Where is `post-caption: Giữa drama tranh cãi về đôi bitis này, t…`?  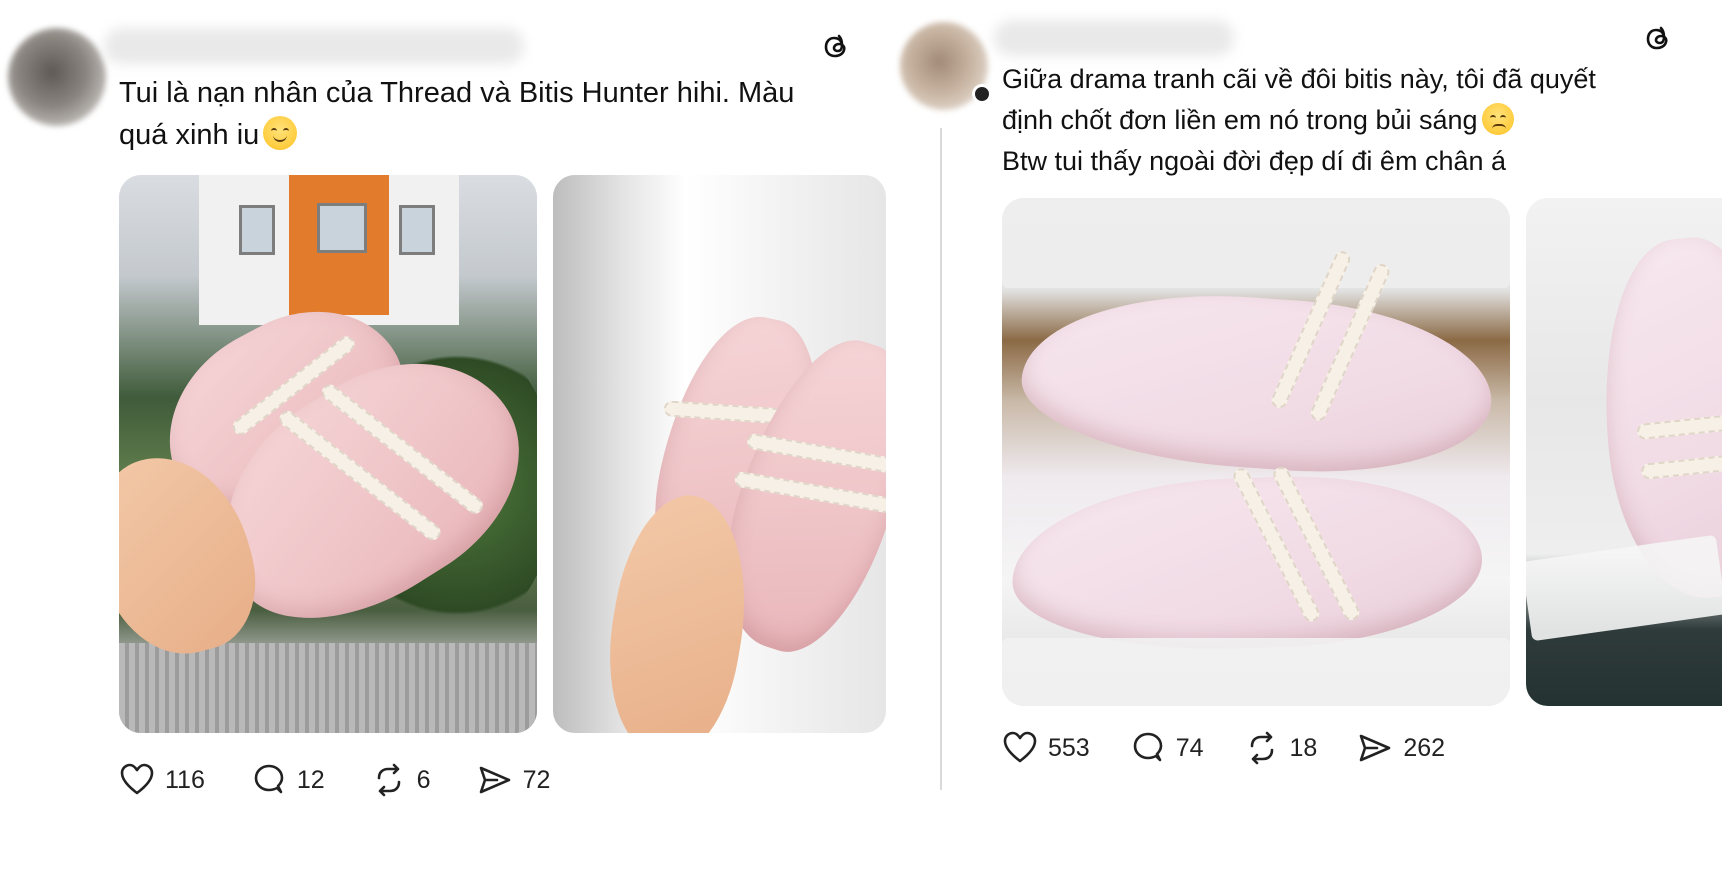
post-caption: Giữa drama tranh cãi về đôi bitis này, t… is located at coordinates (1299, 120).